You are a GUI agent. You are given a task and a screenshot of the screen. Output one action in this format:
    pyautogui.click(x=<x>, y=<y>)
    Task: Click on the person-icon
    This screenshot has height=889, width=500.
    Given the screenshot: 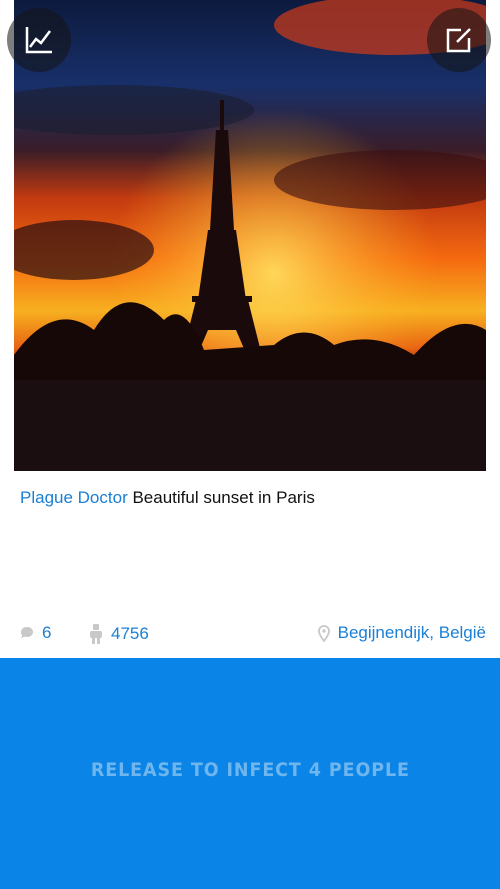 What is the action you would take?
    pyautogui.click(x=96, y=634)
    